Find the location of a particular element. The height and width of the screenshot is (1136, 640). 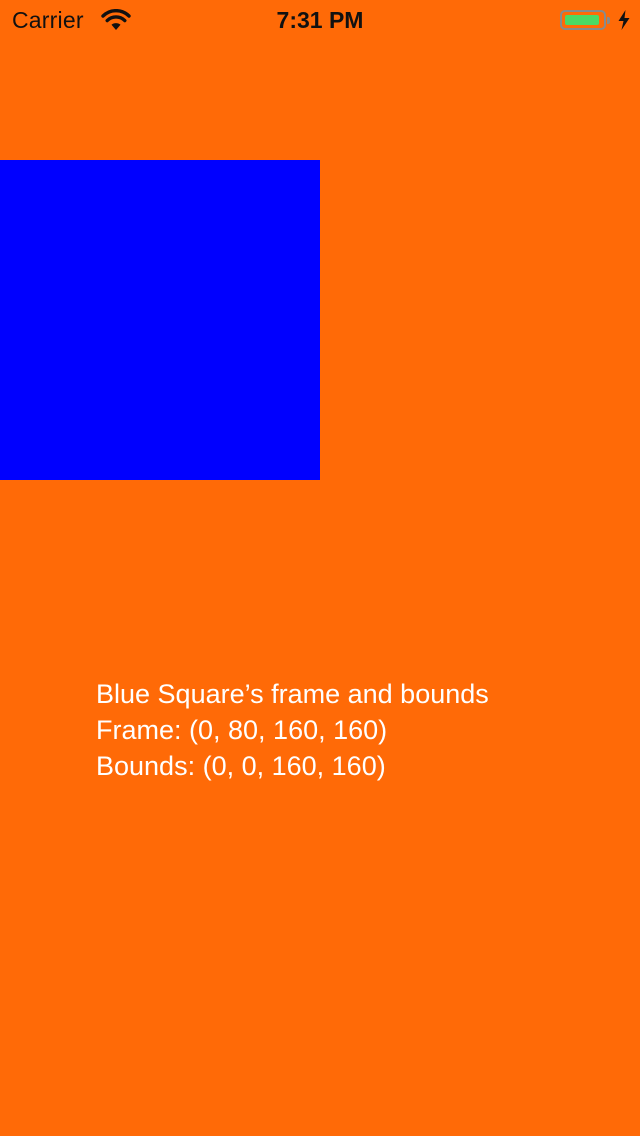

frame-label: Frame: (0, 80, 160, 160) is located at coordinates (242, 730).